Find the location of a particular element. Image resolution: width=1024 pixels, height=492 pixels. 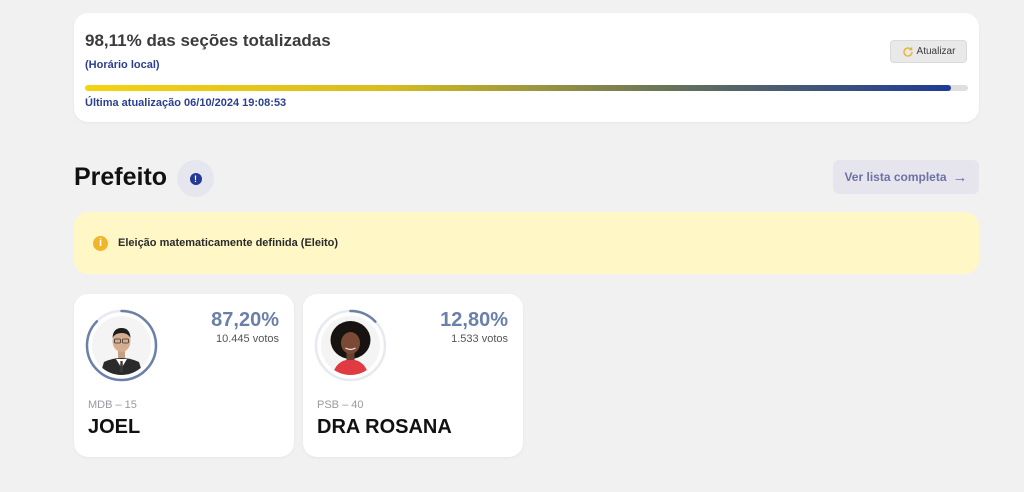

candidate-party: MDB – 15 is located at coordinates (112, 405).